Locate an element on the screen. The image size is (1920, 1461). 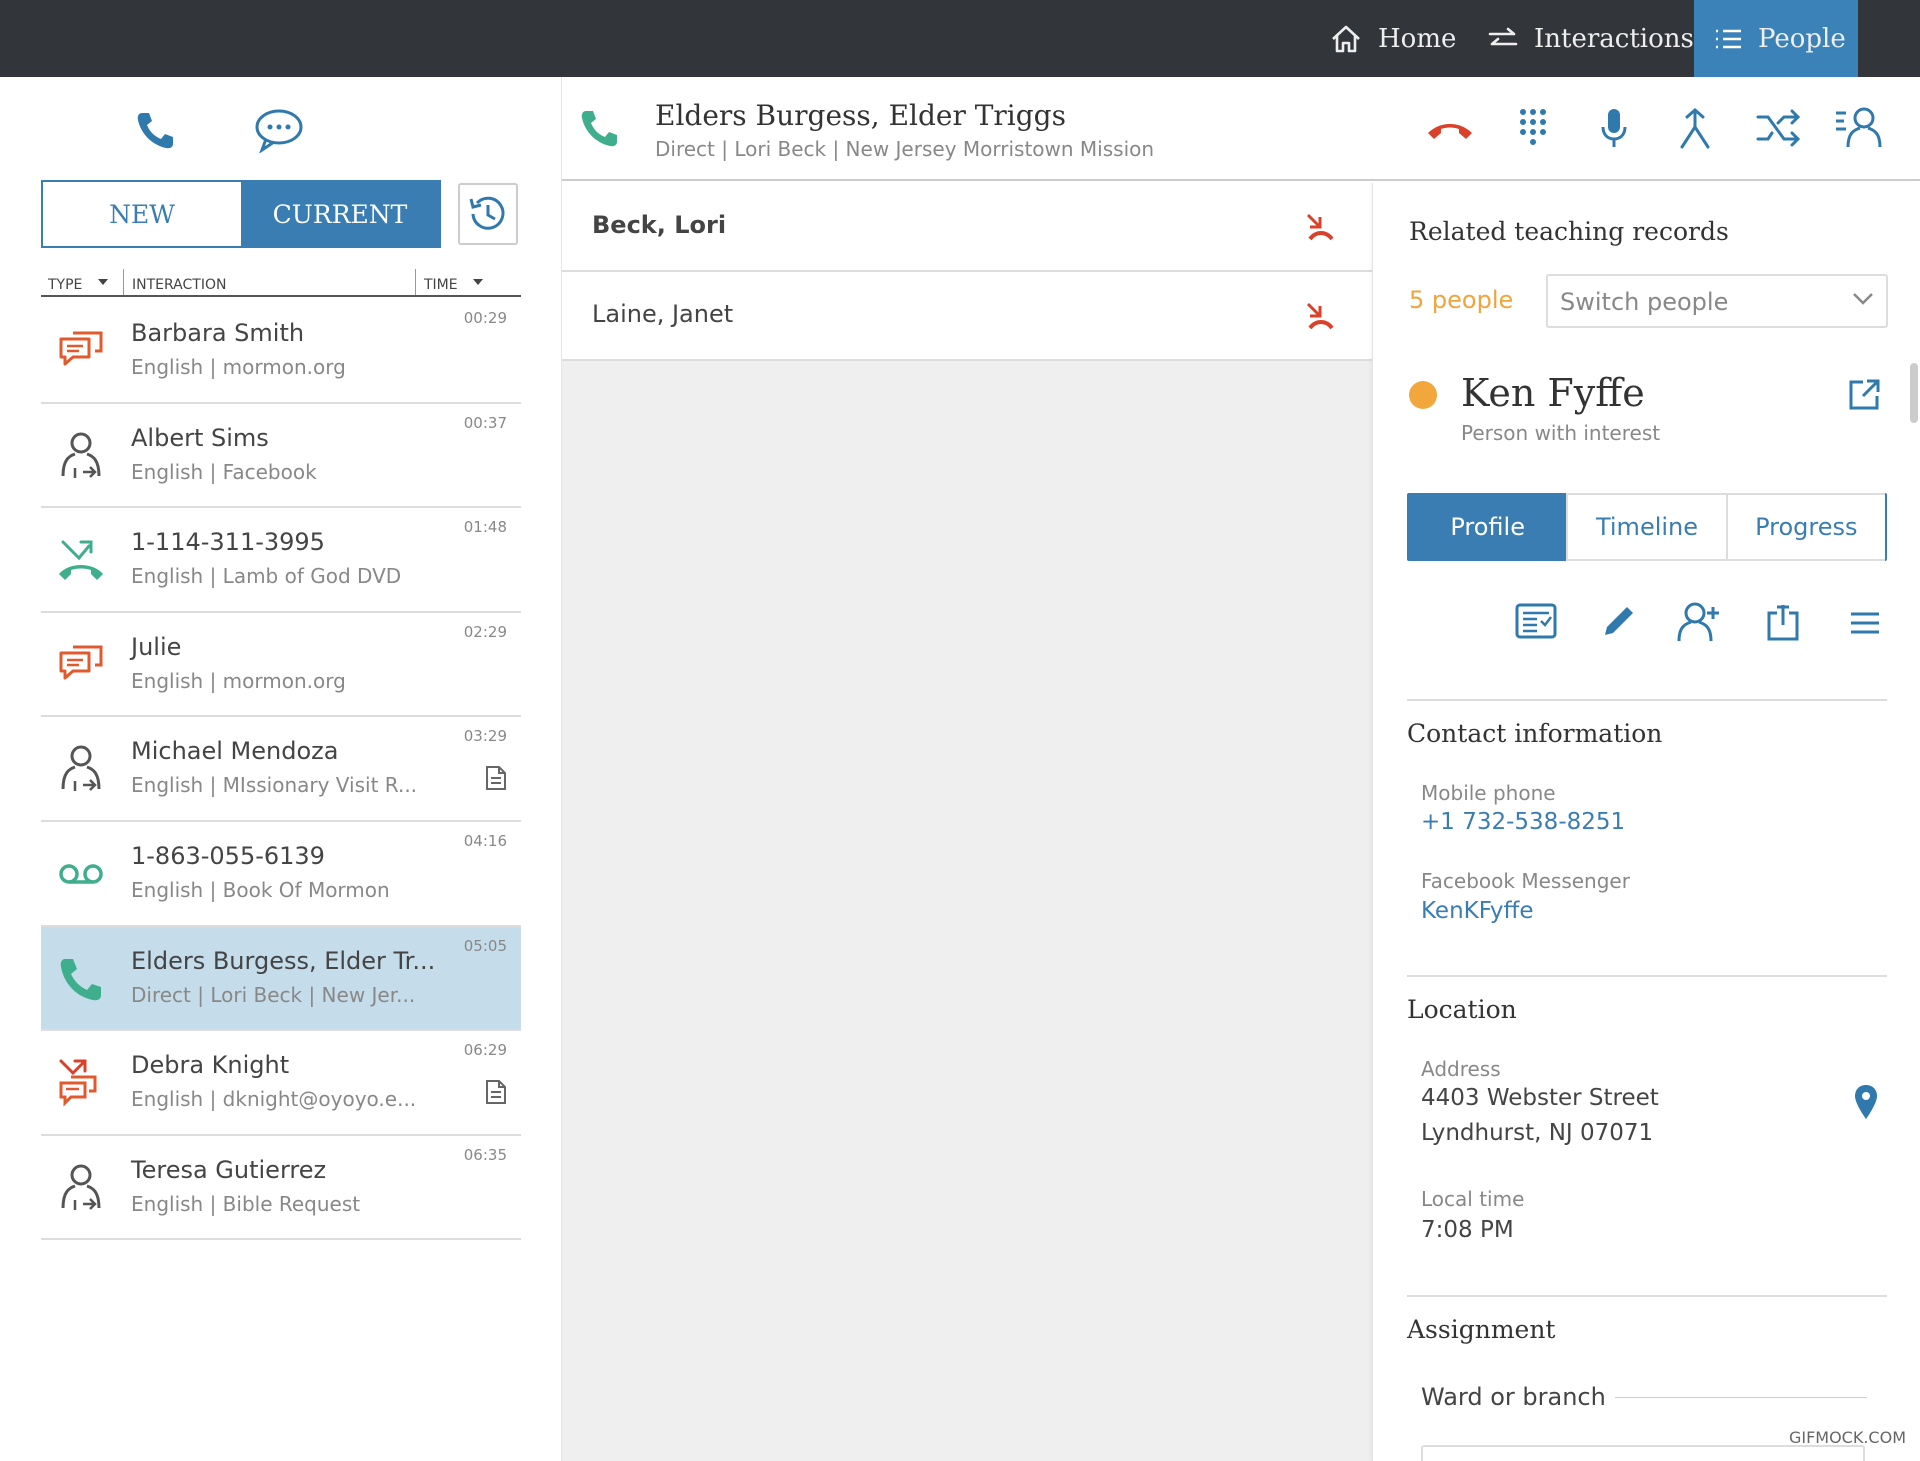
local-time-value: 7:08 PM is located at coordinates (1467, 1230).